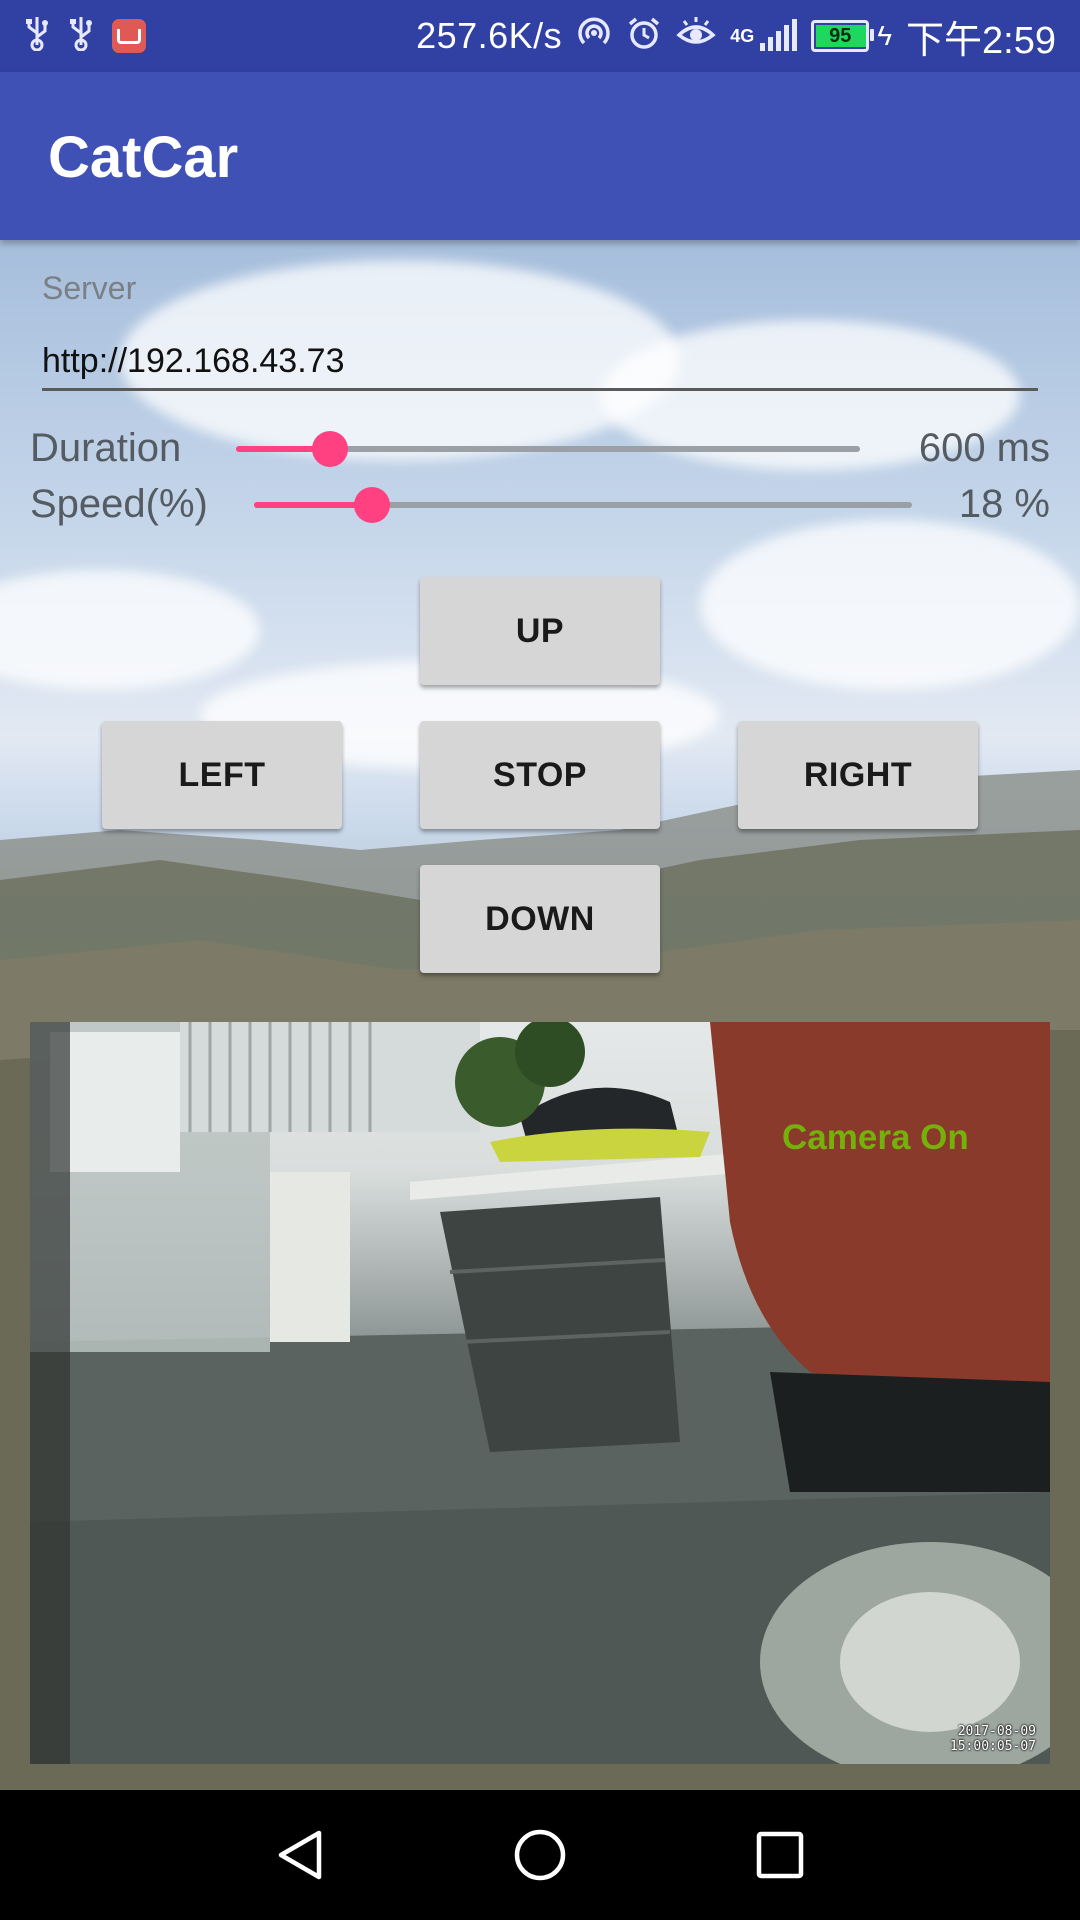  What do you see at coordinates (858, 775) in the screenshot?
I see `right-button: RIGHT` at bounding box center [858, 775].